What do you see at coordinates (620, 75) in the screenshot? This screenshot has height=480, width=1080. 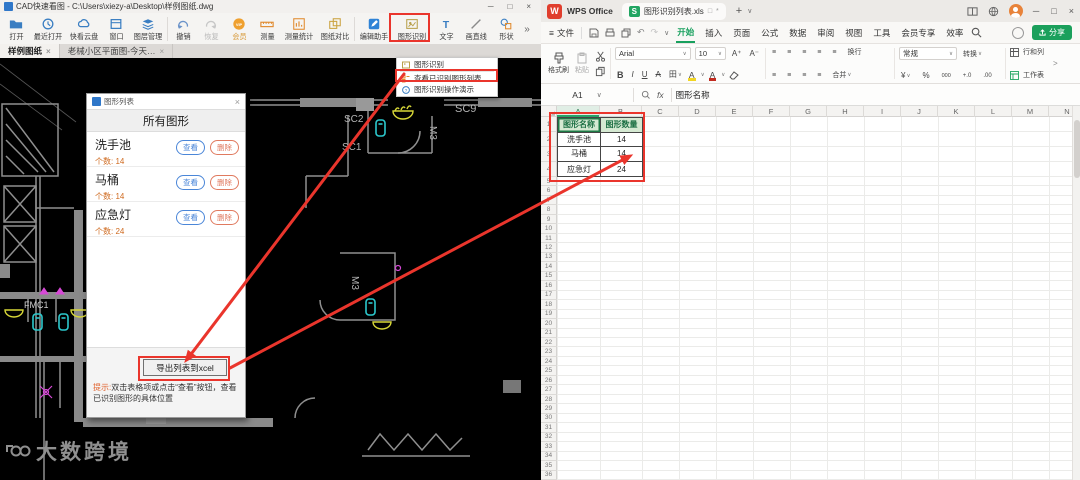 I see `bold-button: B` at bounding box center [620, 75].